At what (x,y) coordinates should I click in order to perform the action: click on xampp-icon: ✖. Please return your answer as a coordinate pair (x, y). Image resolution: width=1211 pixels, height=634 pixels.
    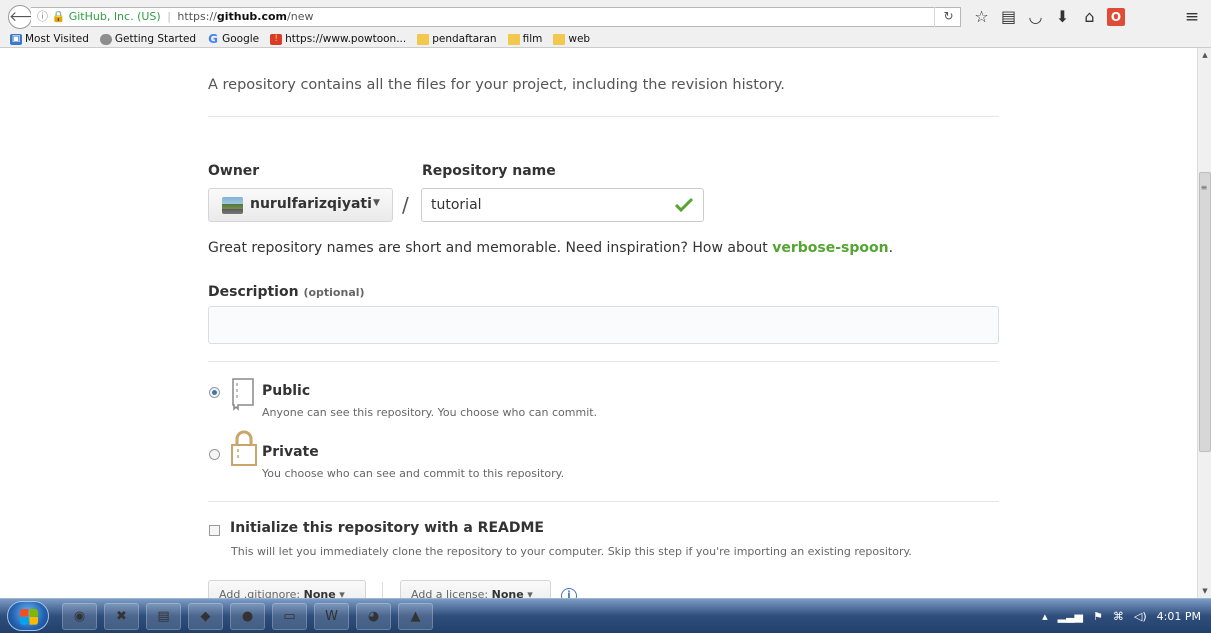
    Looking at the image, I should click on (121, 616).